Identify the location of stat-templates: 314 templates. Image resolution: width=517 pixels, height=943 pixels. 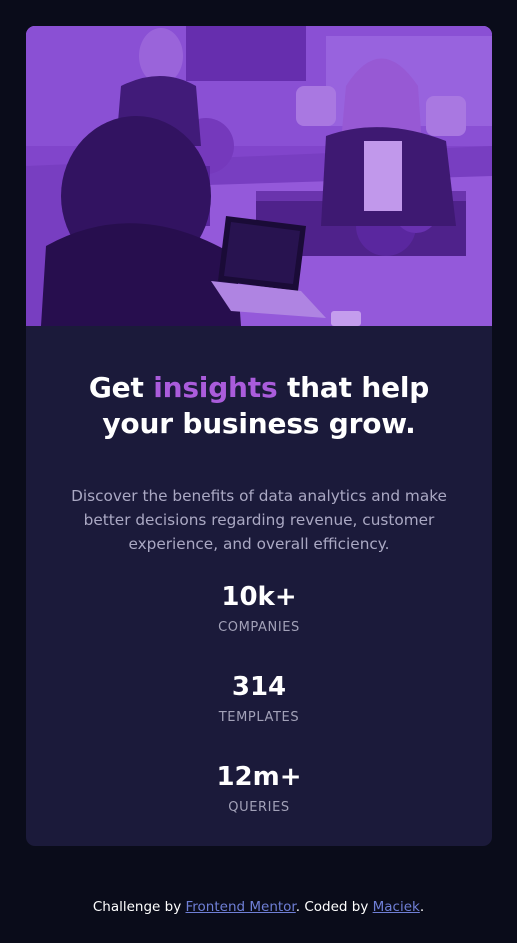
(259, 717).